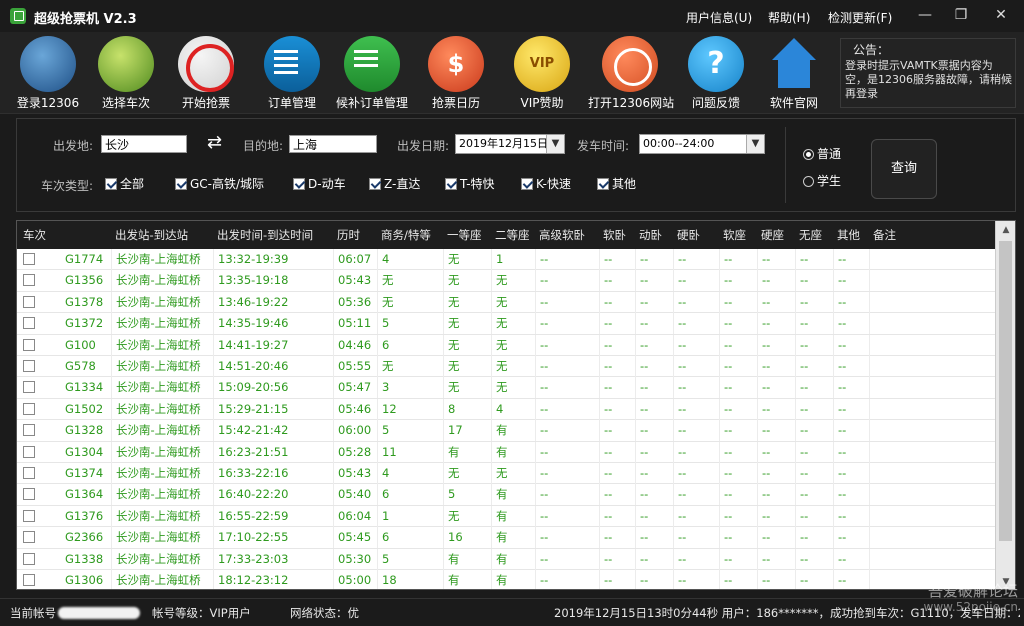 This screenshot has height=626, width=1024. I want to click on to-station-input: 上海, so click(333, 144).